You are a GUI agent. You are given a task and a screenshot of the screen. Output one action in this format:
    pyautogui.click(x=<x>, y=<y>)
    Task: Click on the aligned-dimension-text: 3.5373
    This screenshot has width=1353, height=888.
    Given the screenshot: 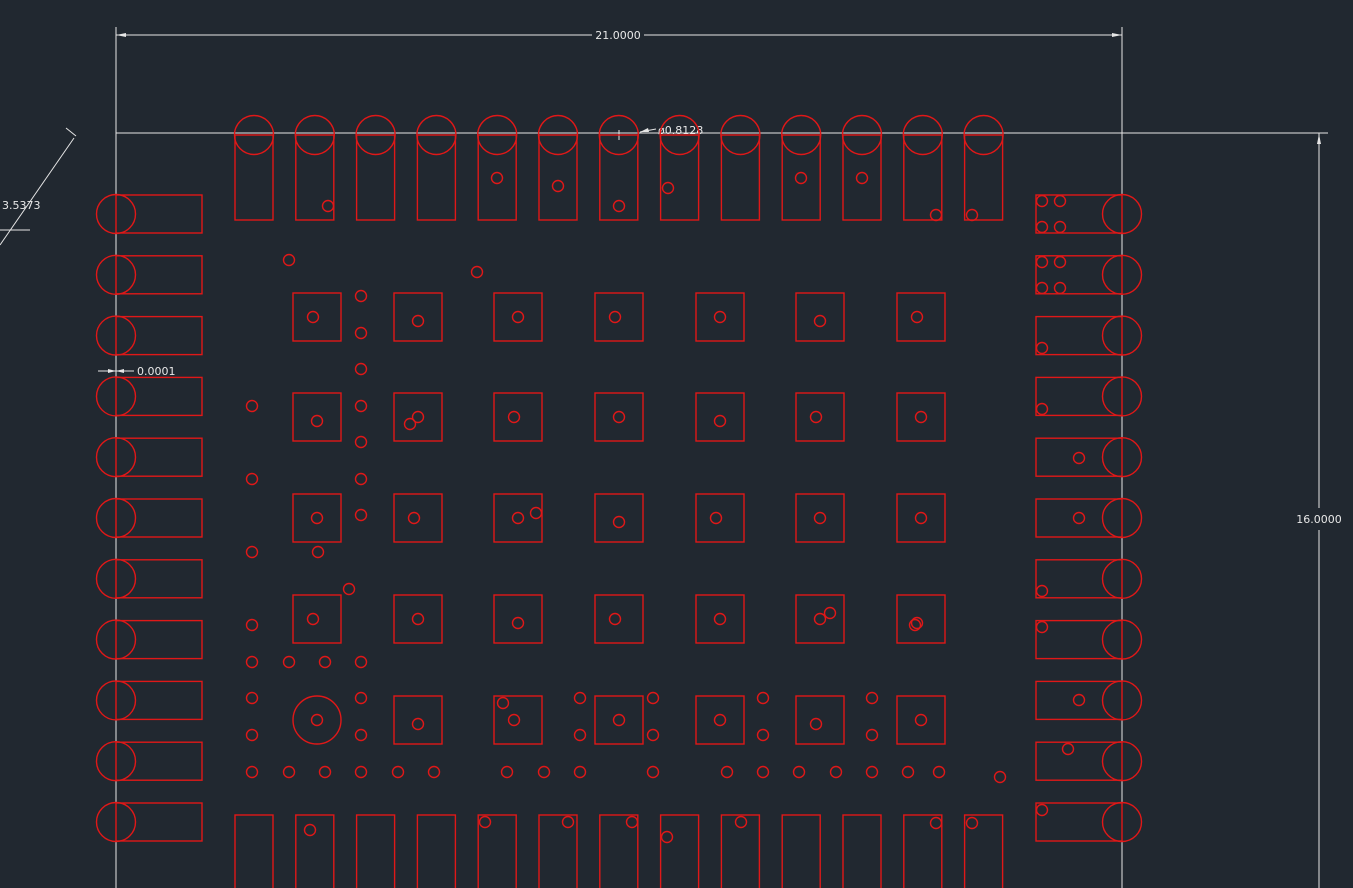 What is the action you would take?
    pyautogui.click(x=21, y=205)
    